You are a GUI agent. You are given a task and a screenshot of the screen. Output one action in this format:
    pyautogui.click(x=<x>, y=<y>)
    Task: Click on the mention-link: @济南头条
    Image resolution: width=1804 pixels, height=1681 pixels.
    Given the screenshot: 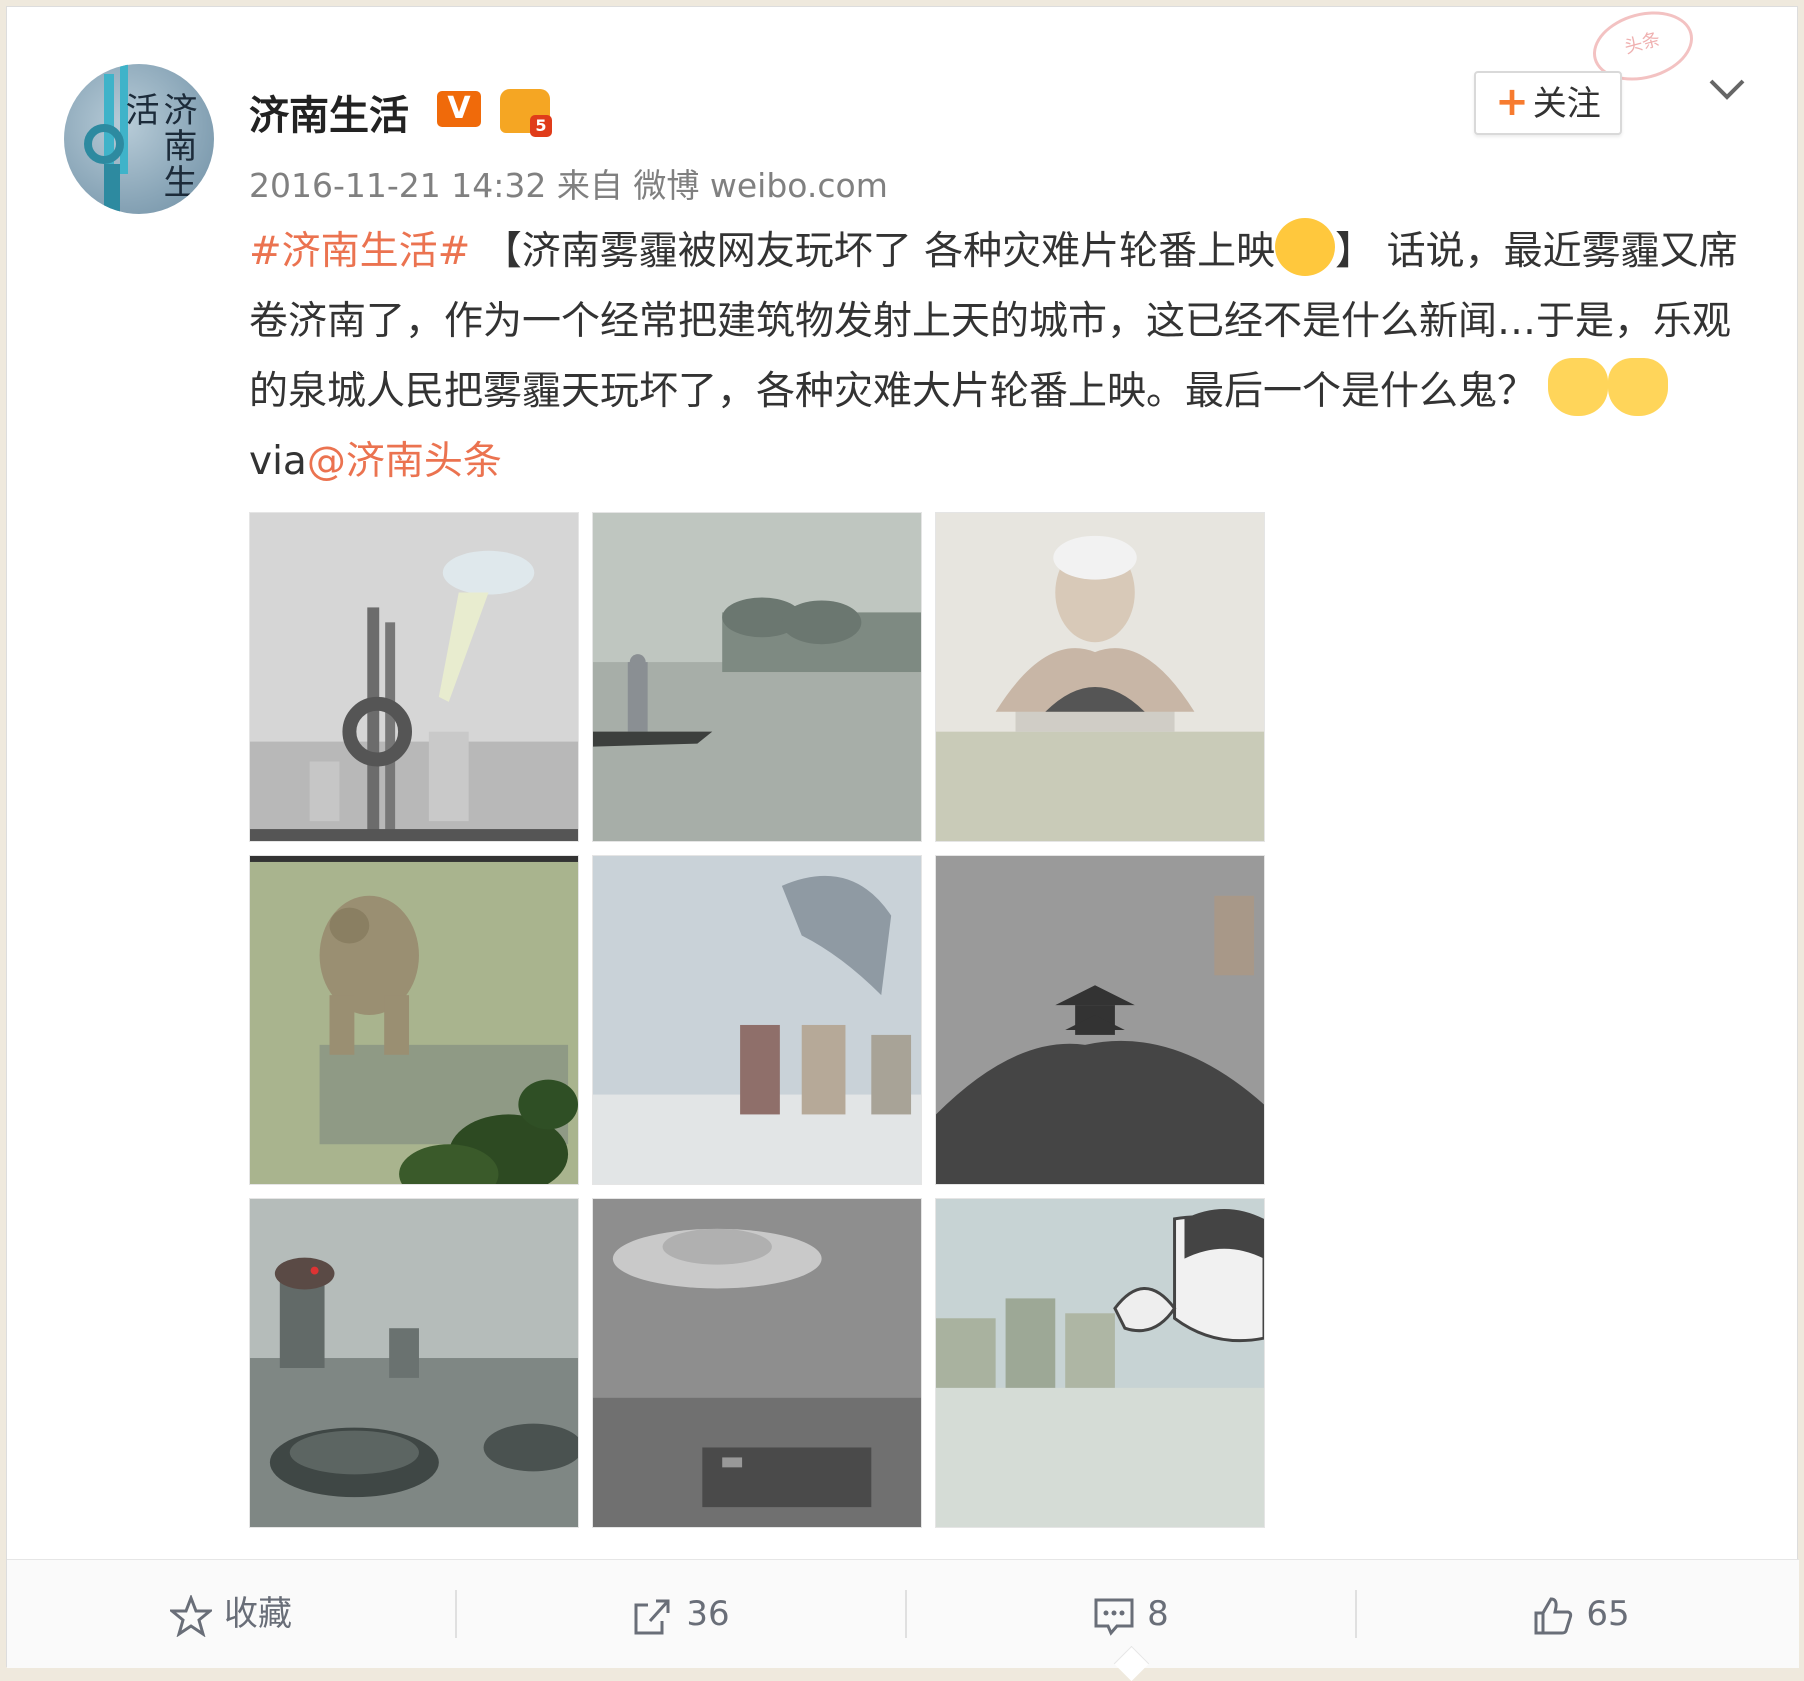 What is the action you would take?
    pyautogui.click(x=404, y=461)
    